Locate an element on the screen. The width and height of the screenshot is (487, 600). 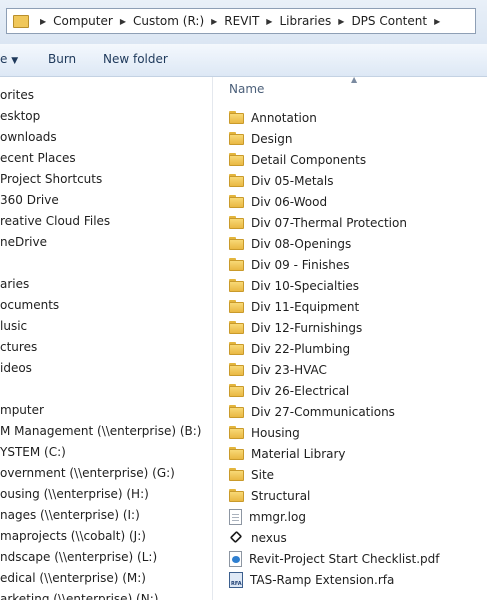
nav-item-360-drive: 360 Drive is located at coordinates (29, 200).